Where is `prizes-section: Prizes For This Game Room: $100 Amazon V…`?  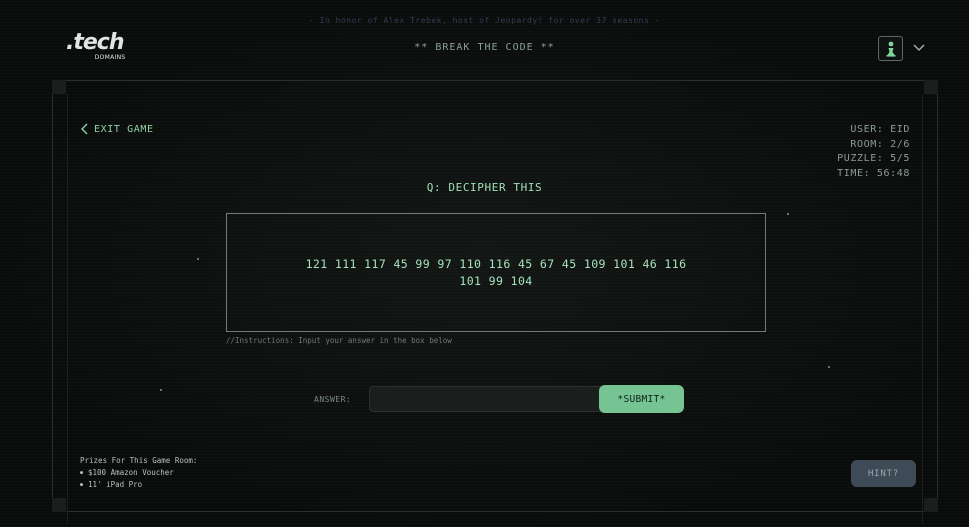
prizes-section: Prizes For This Game Room: $100 Amazon V… is located at coordinates (138, 473).